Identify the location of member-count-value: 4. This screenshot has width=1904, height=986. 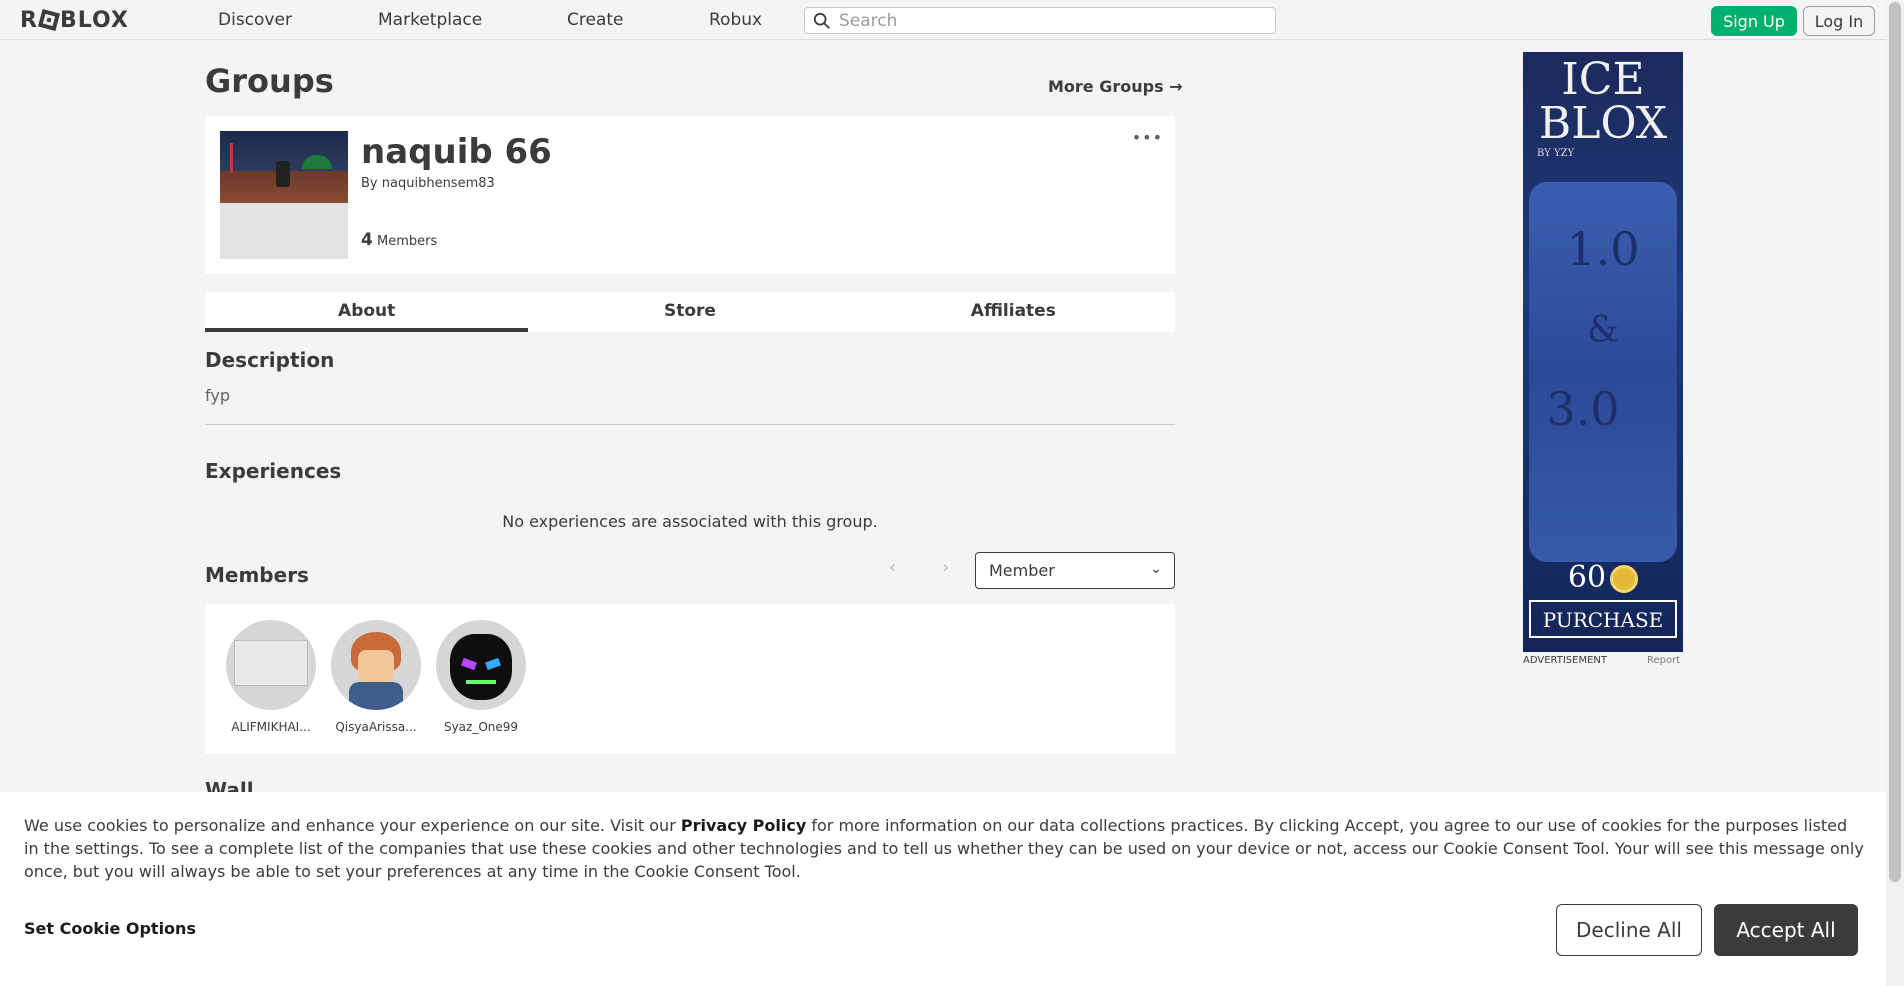
(367, 240).